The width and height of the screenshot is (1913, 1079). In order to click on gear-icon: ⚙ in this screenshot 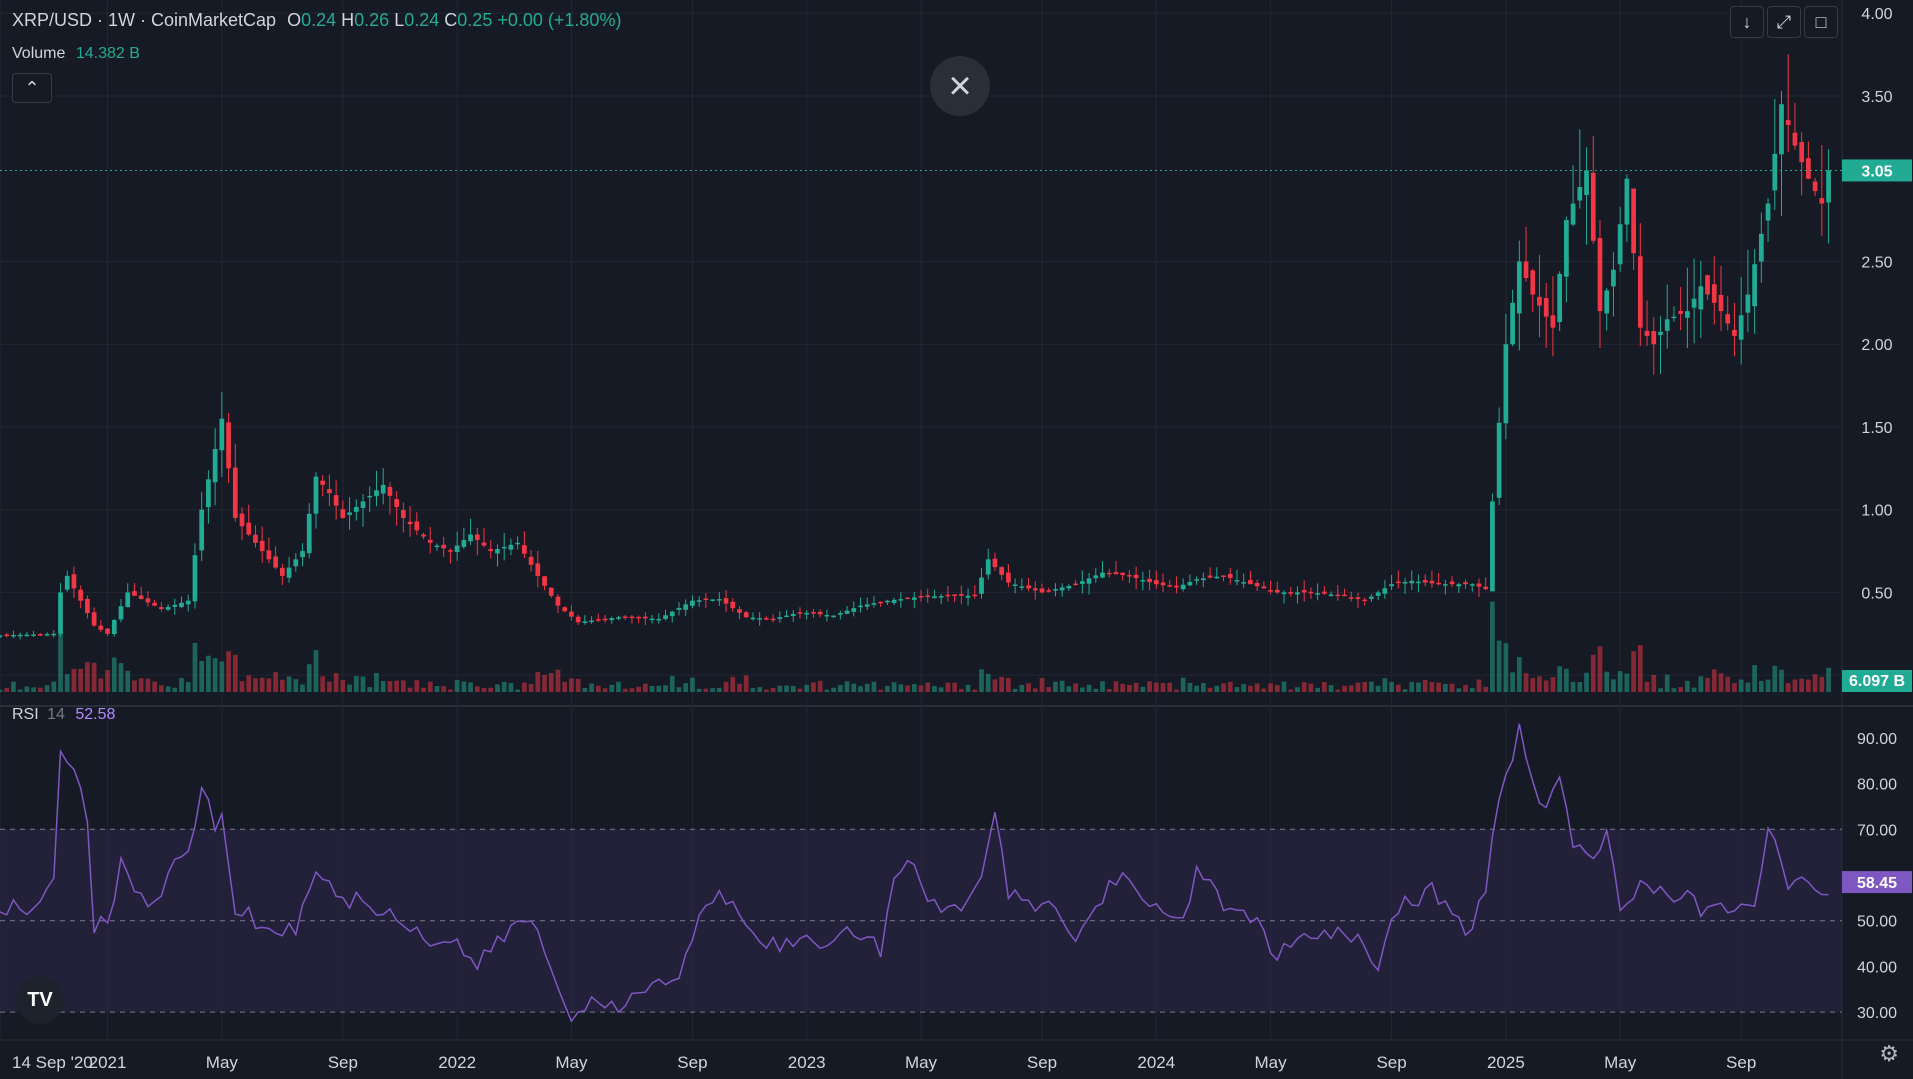, I will do `click(1889, 1054)`.